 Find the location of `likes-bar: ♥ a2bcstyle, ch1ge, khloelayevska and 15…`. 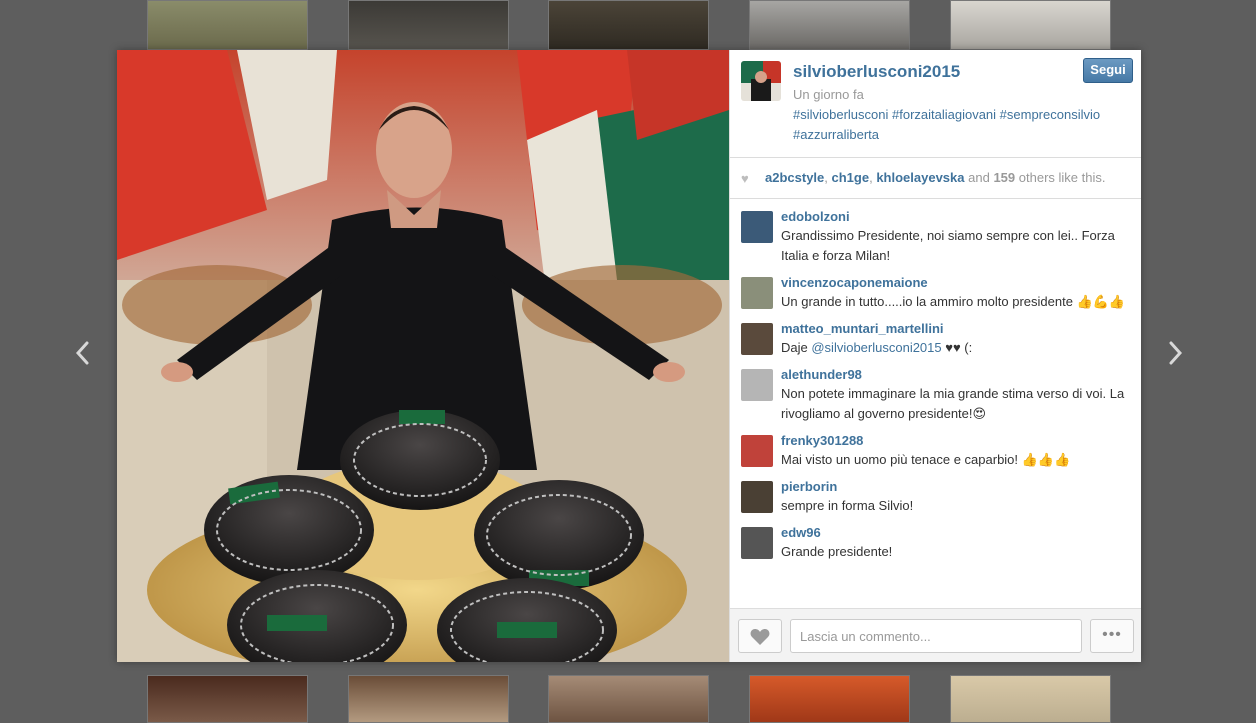

likes-bar: ♥ a2bcstyle, ch1ge, khloelayevska and 15… is located at coordinates (935, 178).